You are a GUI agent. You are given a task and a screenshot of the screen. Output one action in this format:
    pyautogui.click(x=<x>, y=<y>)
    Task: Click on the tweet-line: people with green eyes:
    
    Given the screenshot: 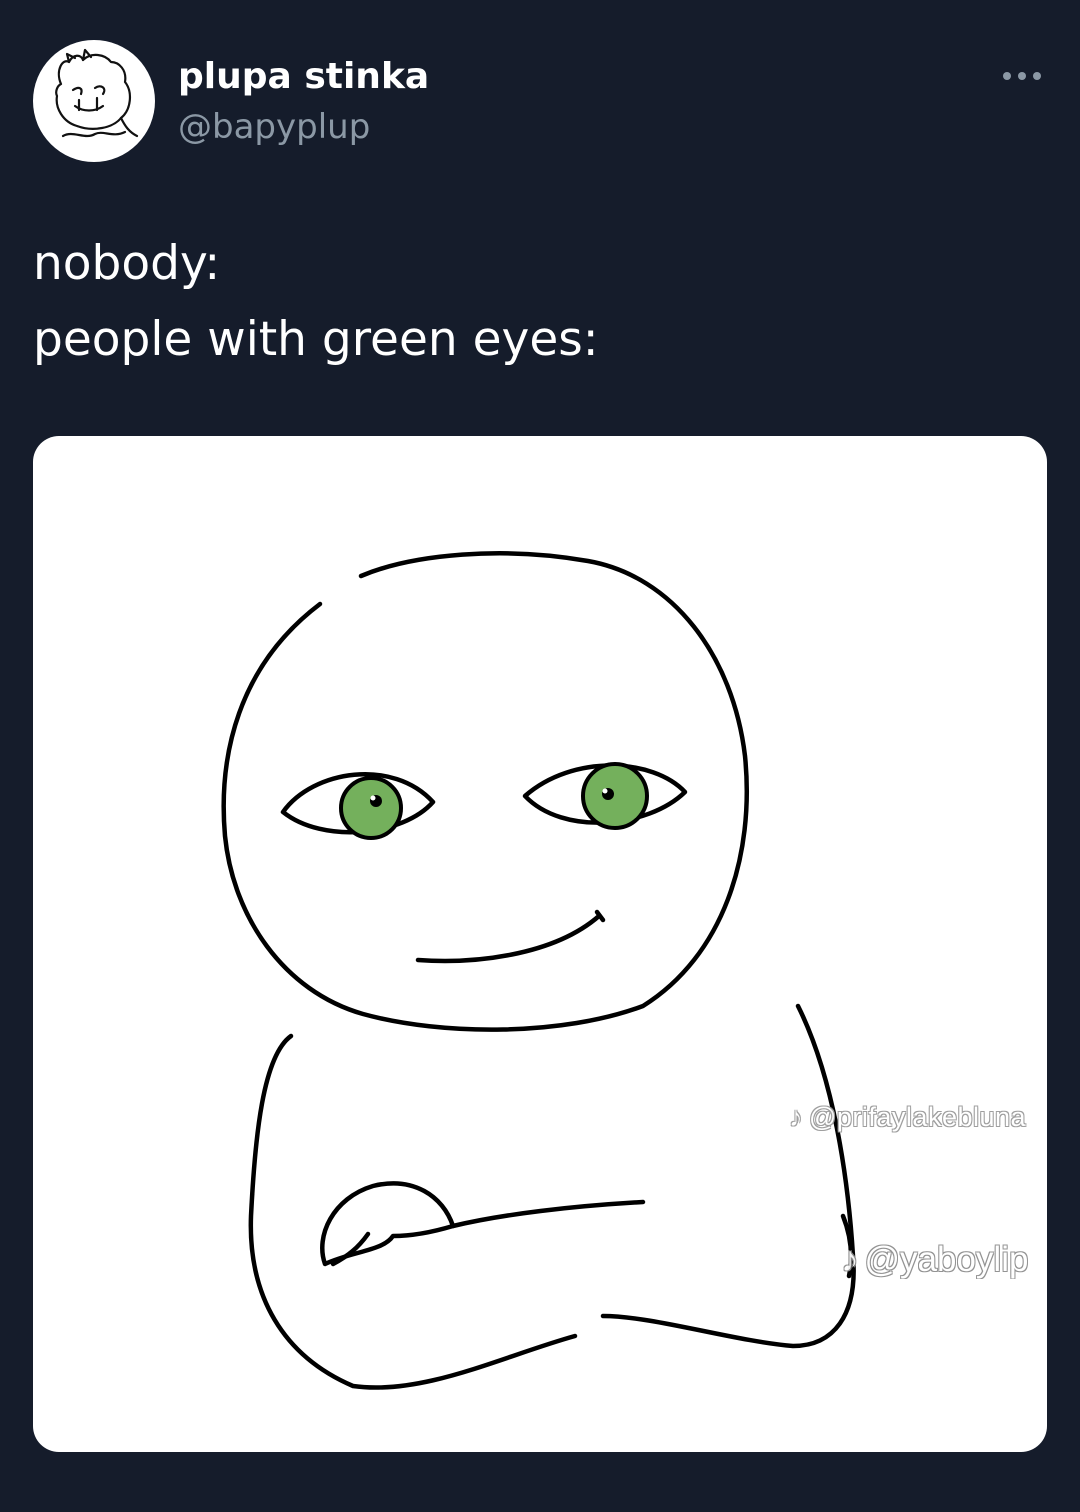 What is the action you would take?
    pyautogui.click(x=316, y=339)
    